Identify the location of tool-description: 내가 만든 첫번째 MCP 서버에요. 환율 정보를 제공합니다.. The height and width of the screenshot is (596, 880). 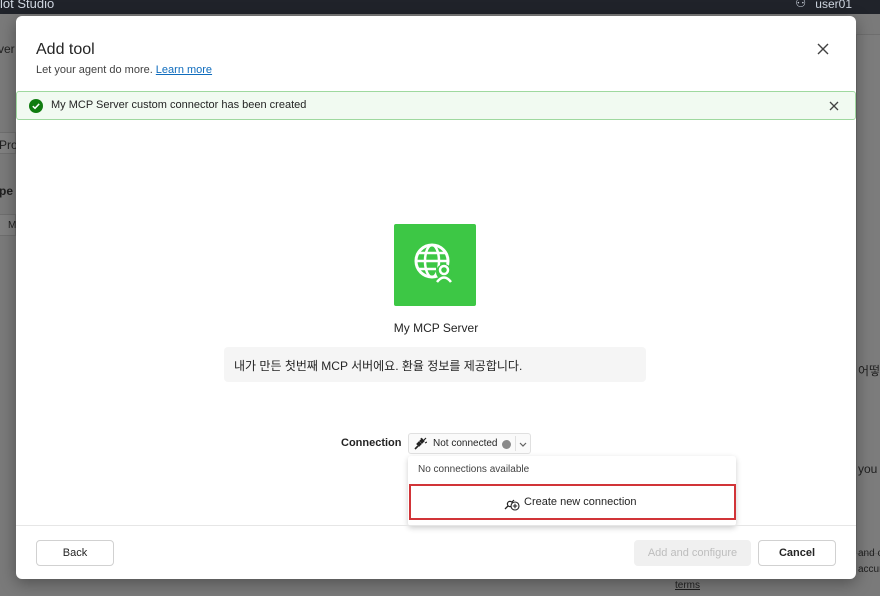
(435, 364).